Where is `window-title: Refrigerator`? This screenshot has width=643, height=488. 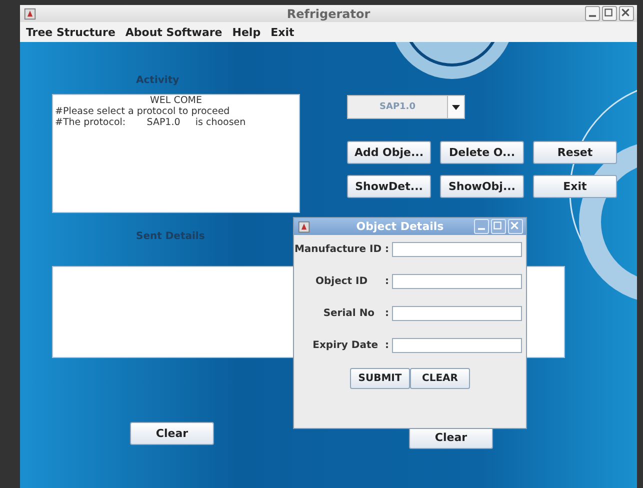 window-title: Refrigerator is located at coordinates (329, 13).